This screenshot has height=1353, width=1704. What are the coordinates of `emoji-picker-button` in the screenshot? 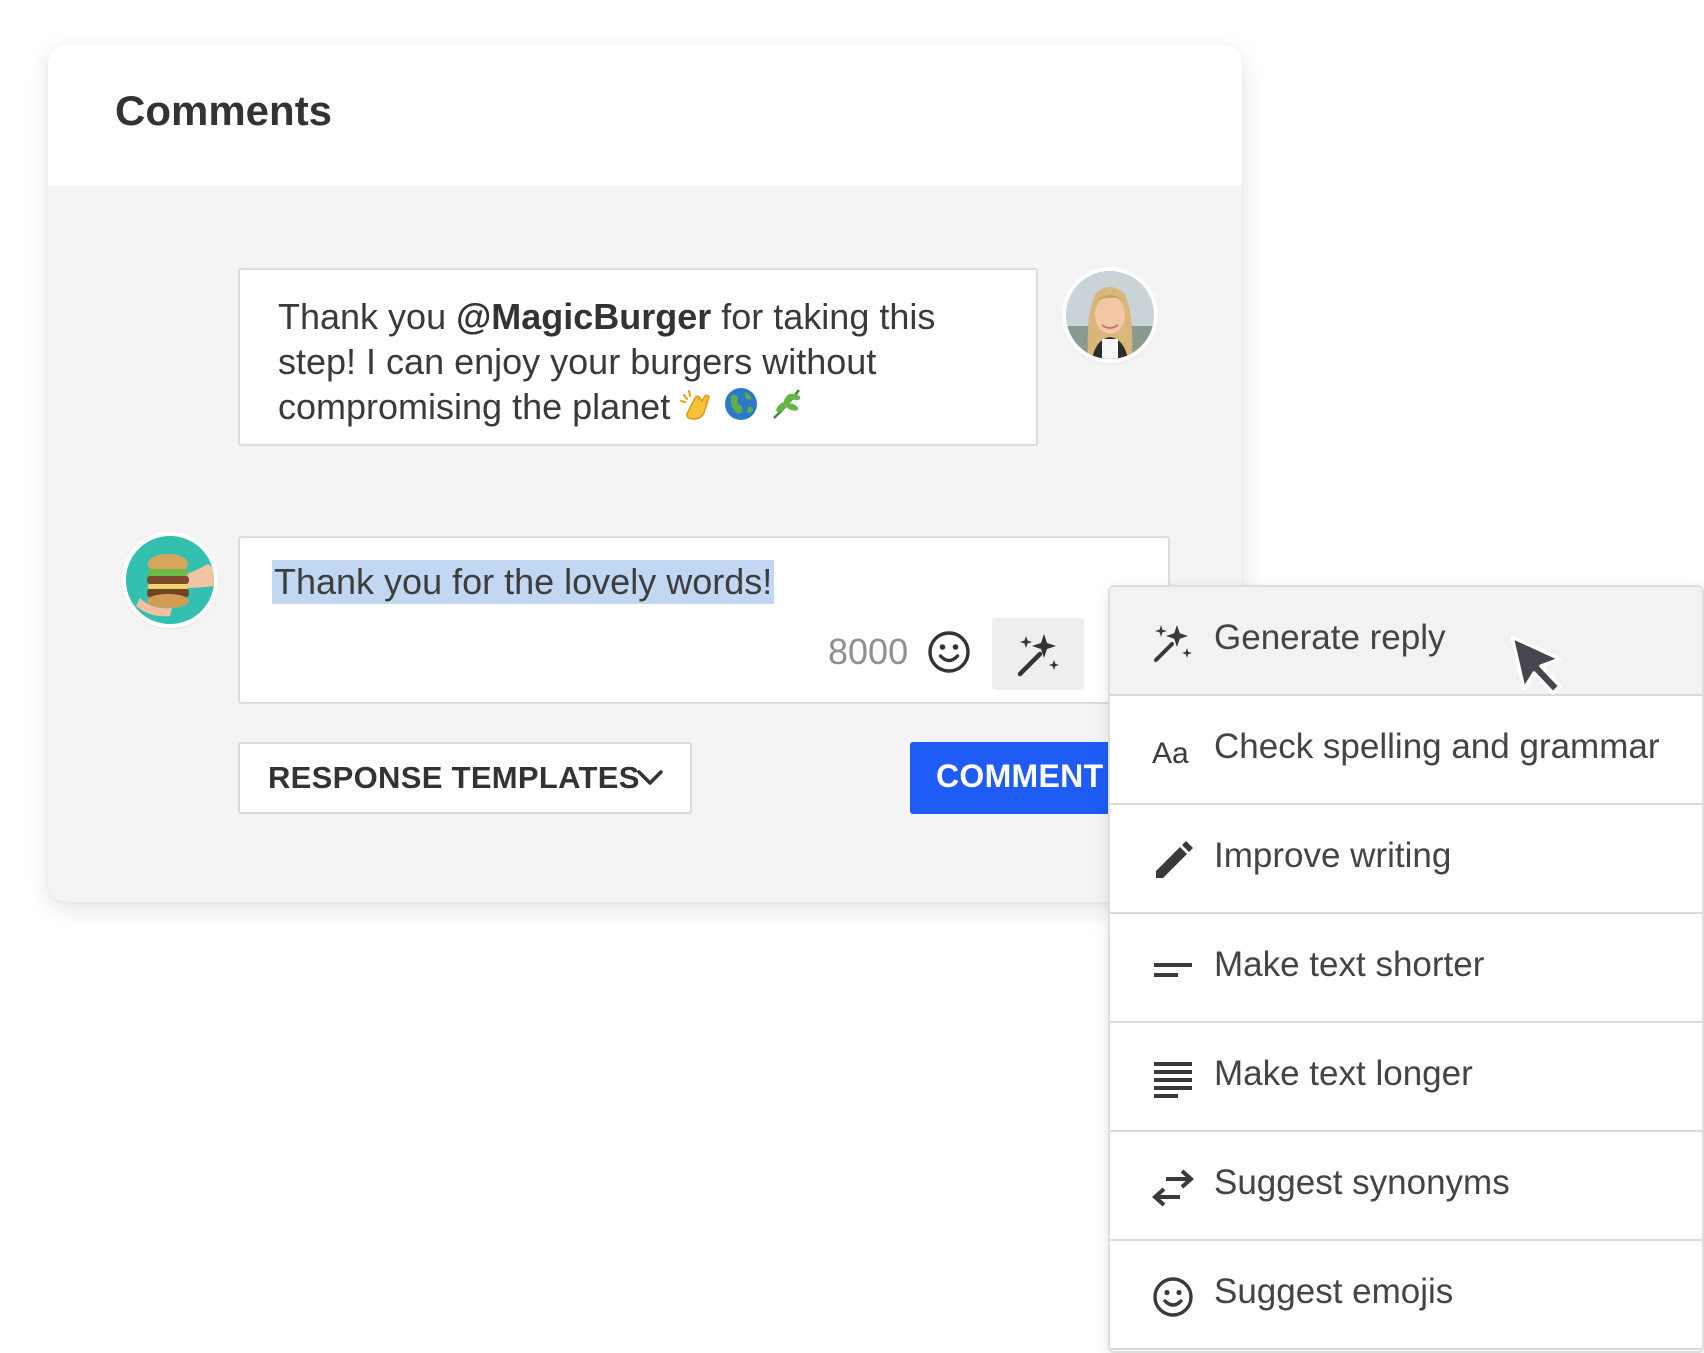 It's located at (949, 652).